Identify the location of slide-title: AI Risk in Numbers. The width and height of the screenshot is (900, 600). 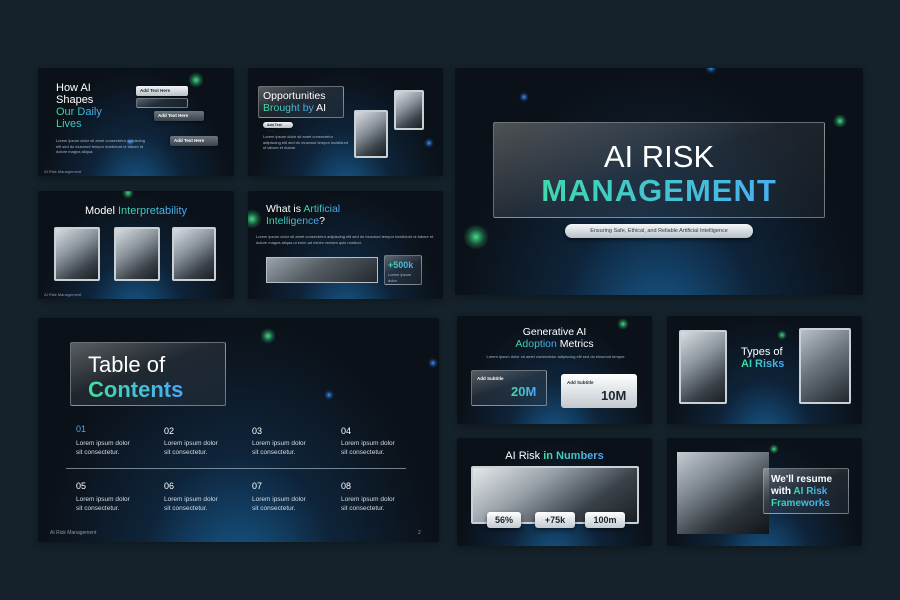
(554, 456).